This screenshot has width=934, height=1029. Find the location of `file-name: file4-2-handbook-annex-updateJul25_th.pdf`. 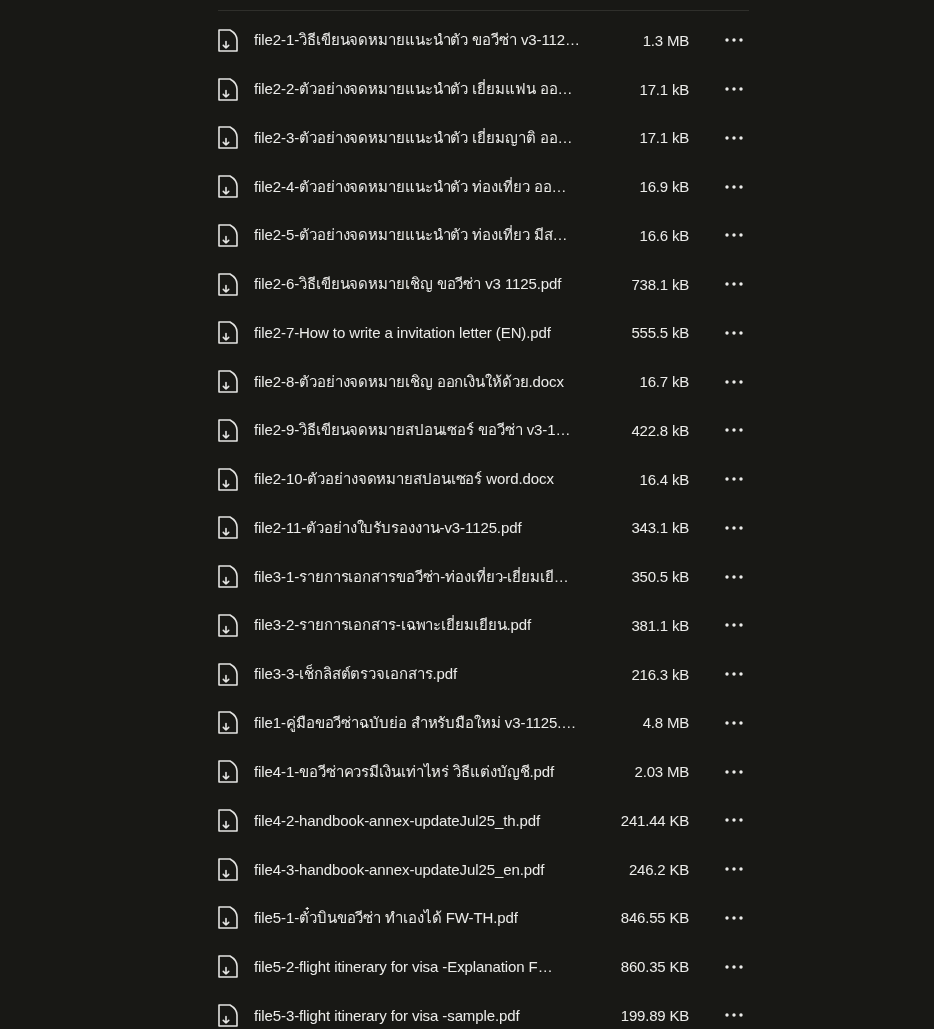

file-name: file4-2-handbook-annex-updateJul25_th.pdf is located at coordinates (437, 820).